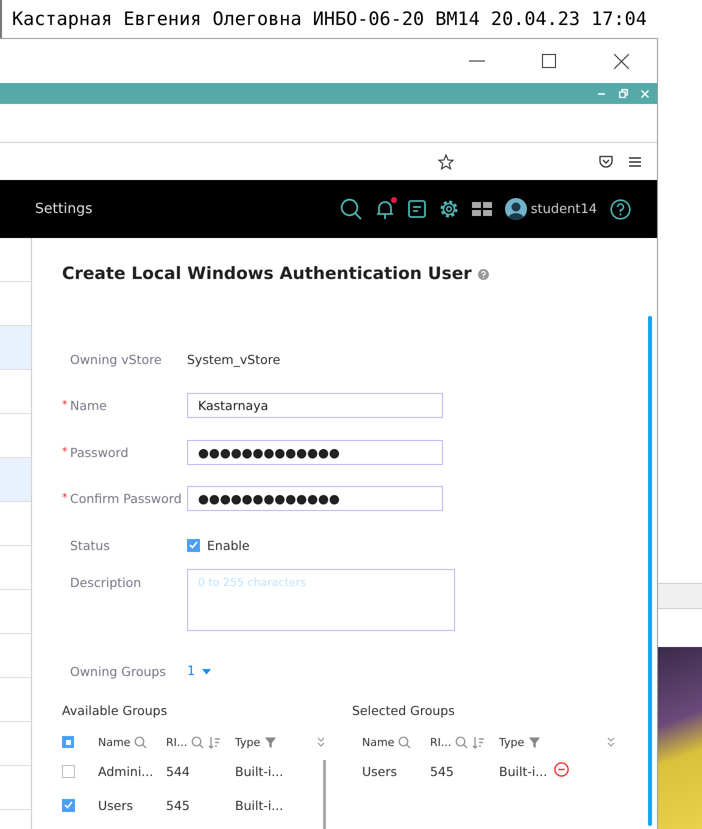  What do you see at coordinates (563, 209) in the screenshot?
I see `username-link: student14` at bounding box center [563, 209].